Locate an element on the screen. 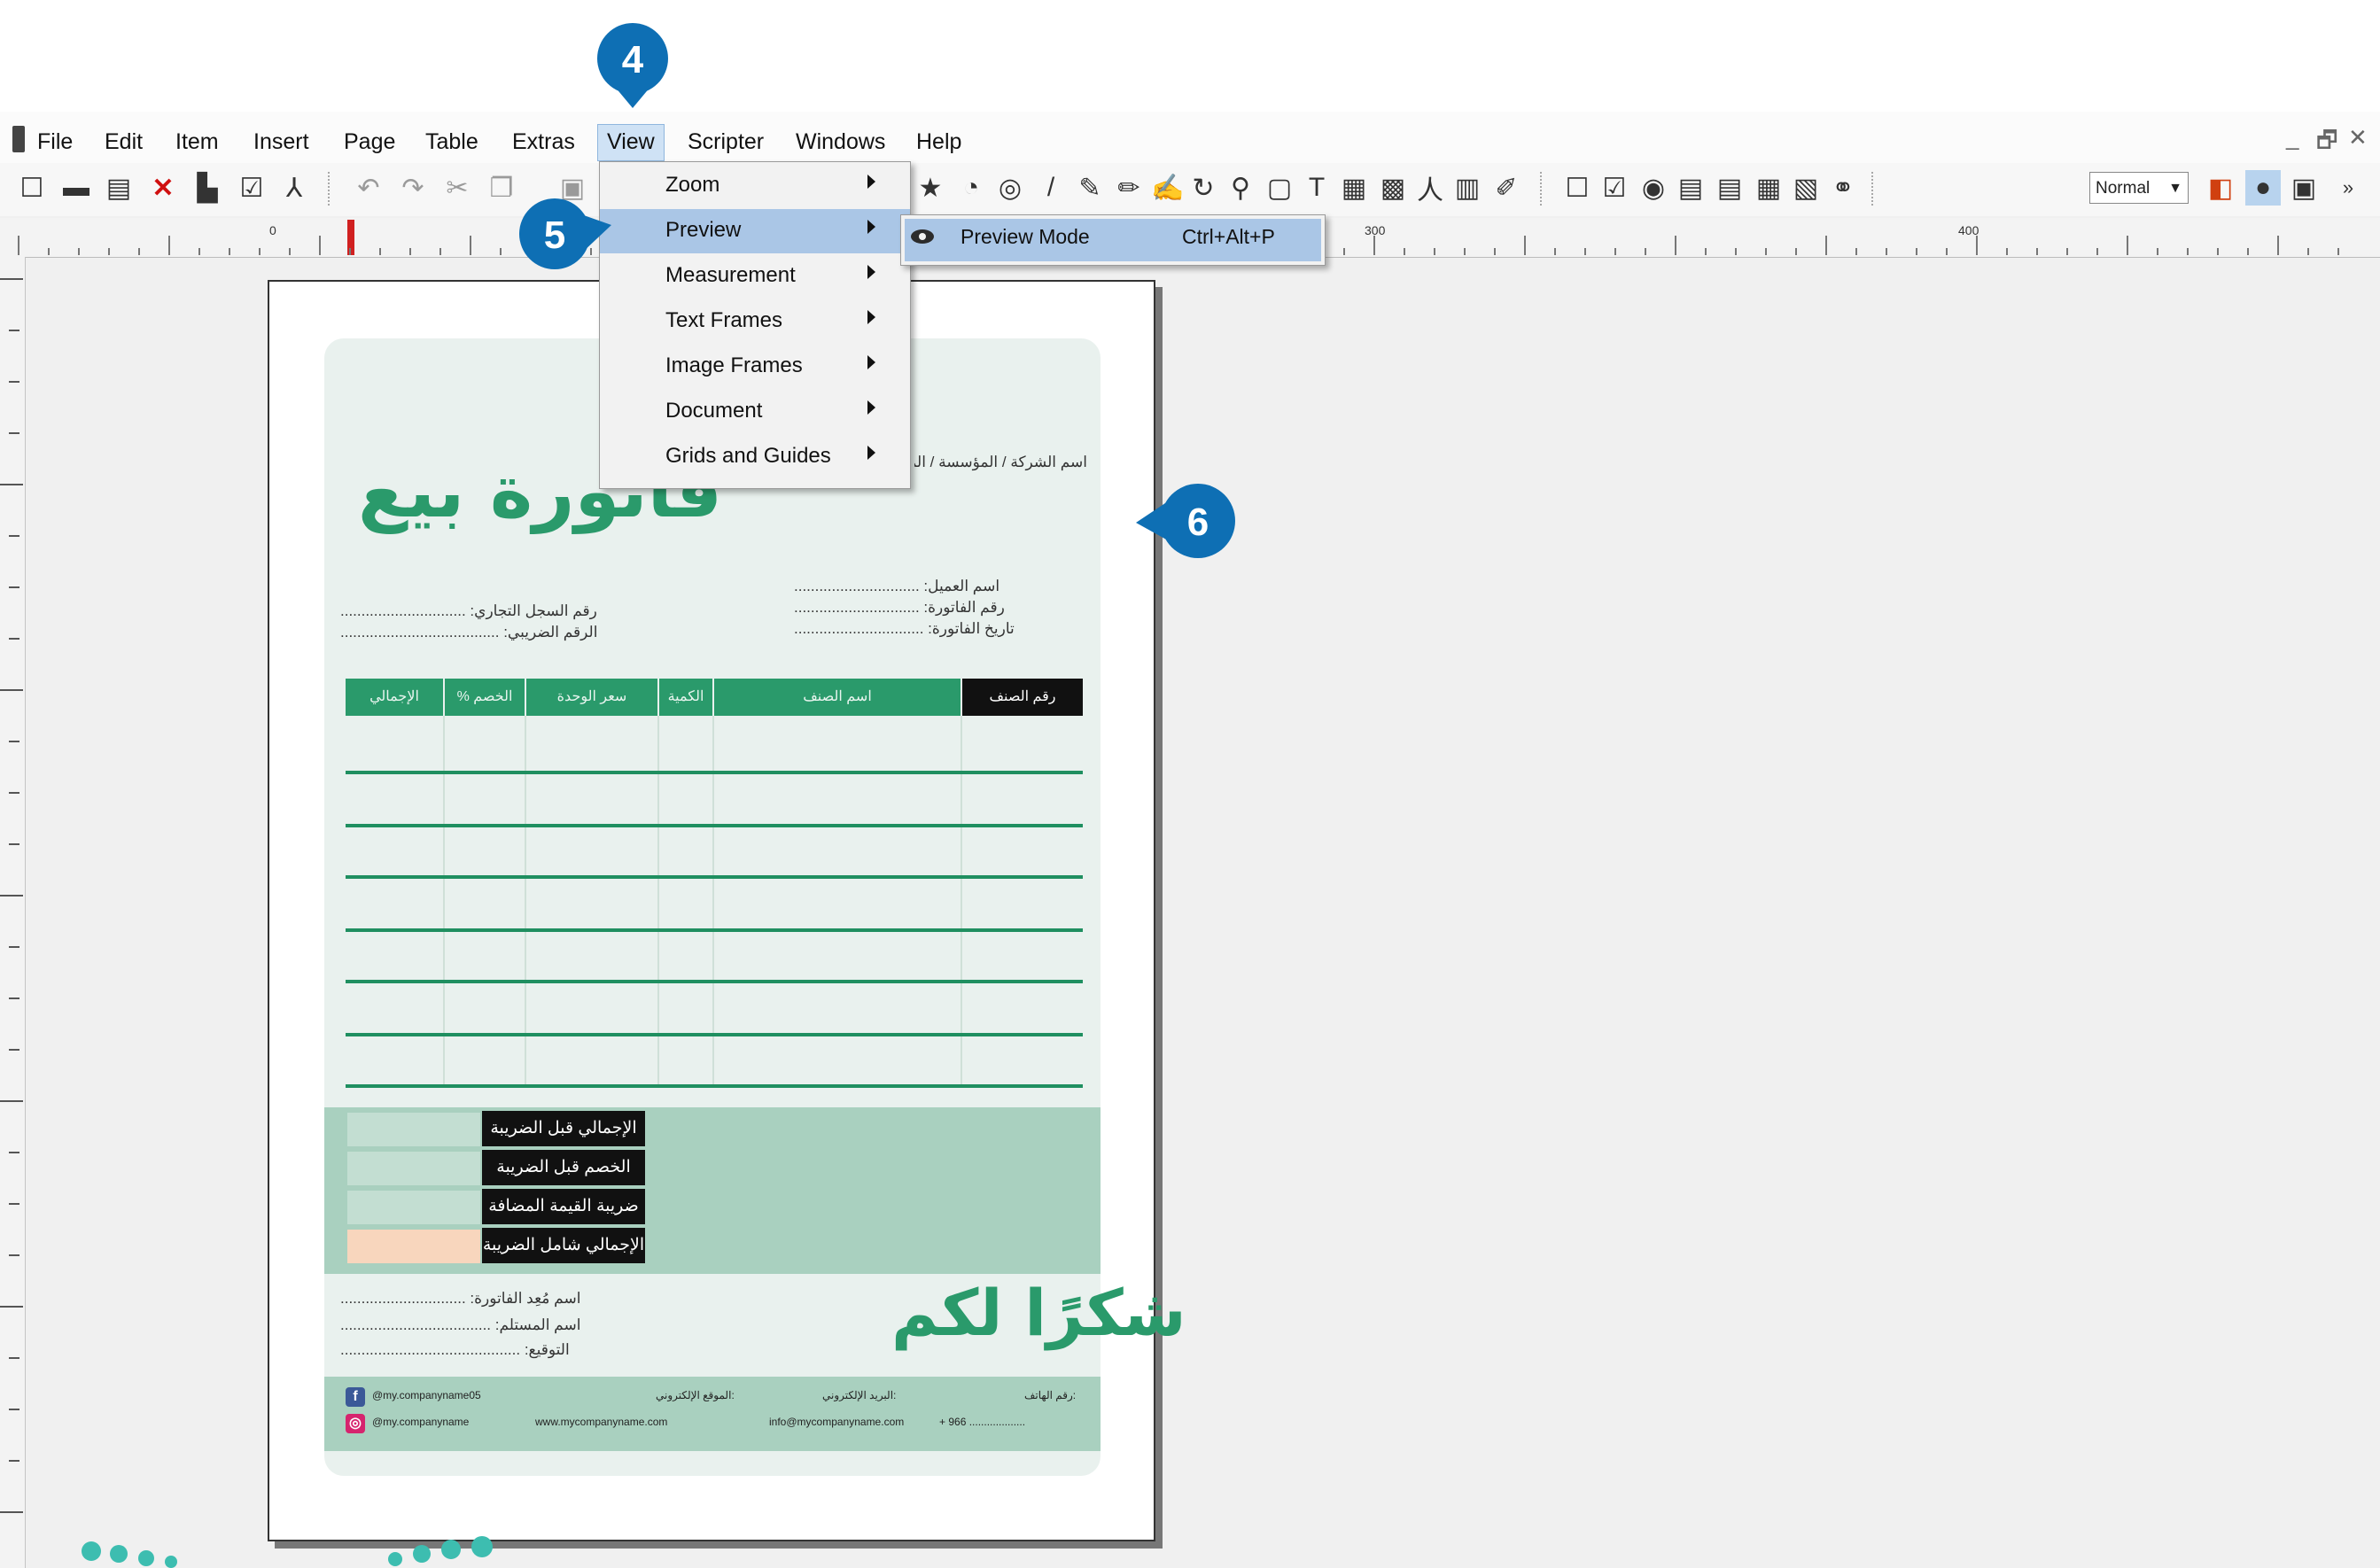 The image size is (2380, 1568). callout-6-number: 6 is located at coordinates (1198, 522).